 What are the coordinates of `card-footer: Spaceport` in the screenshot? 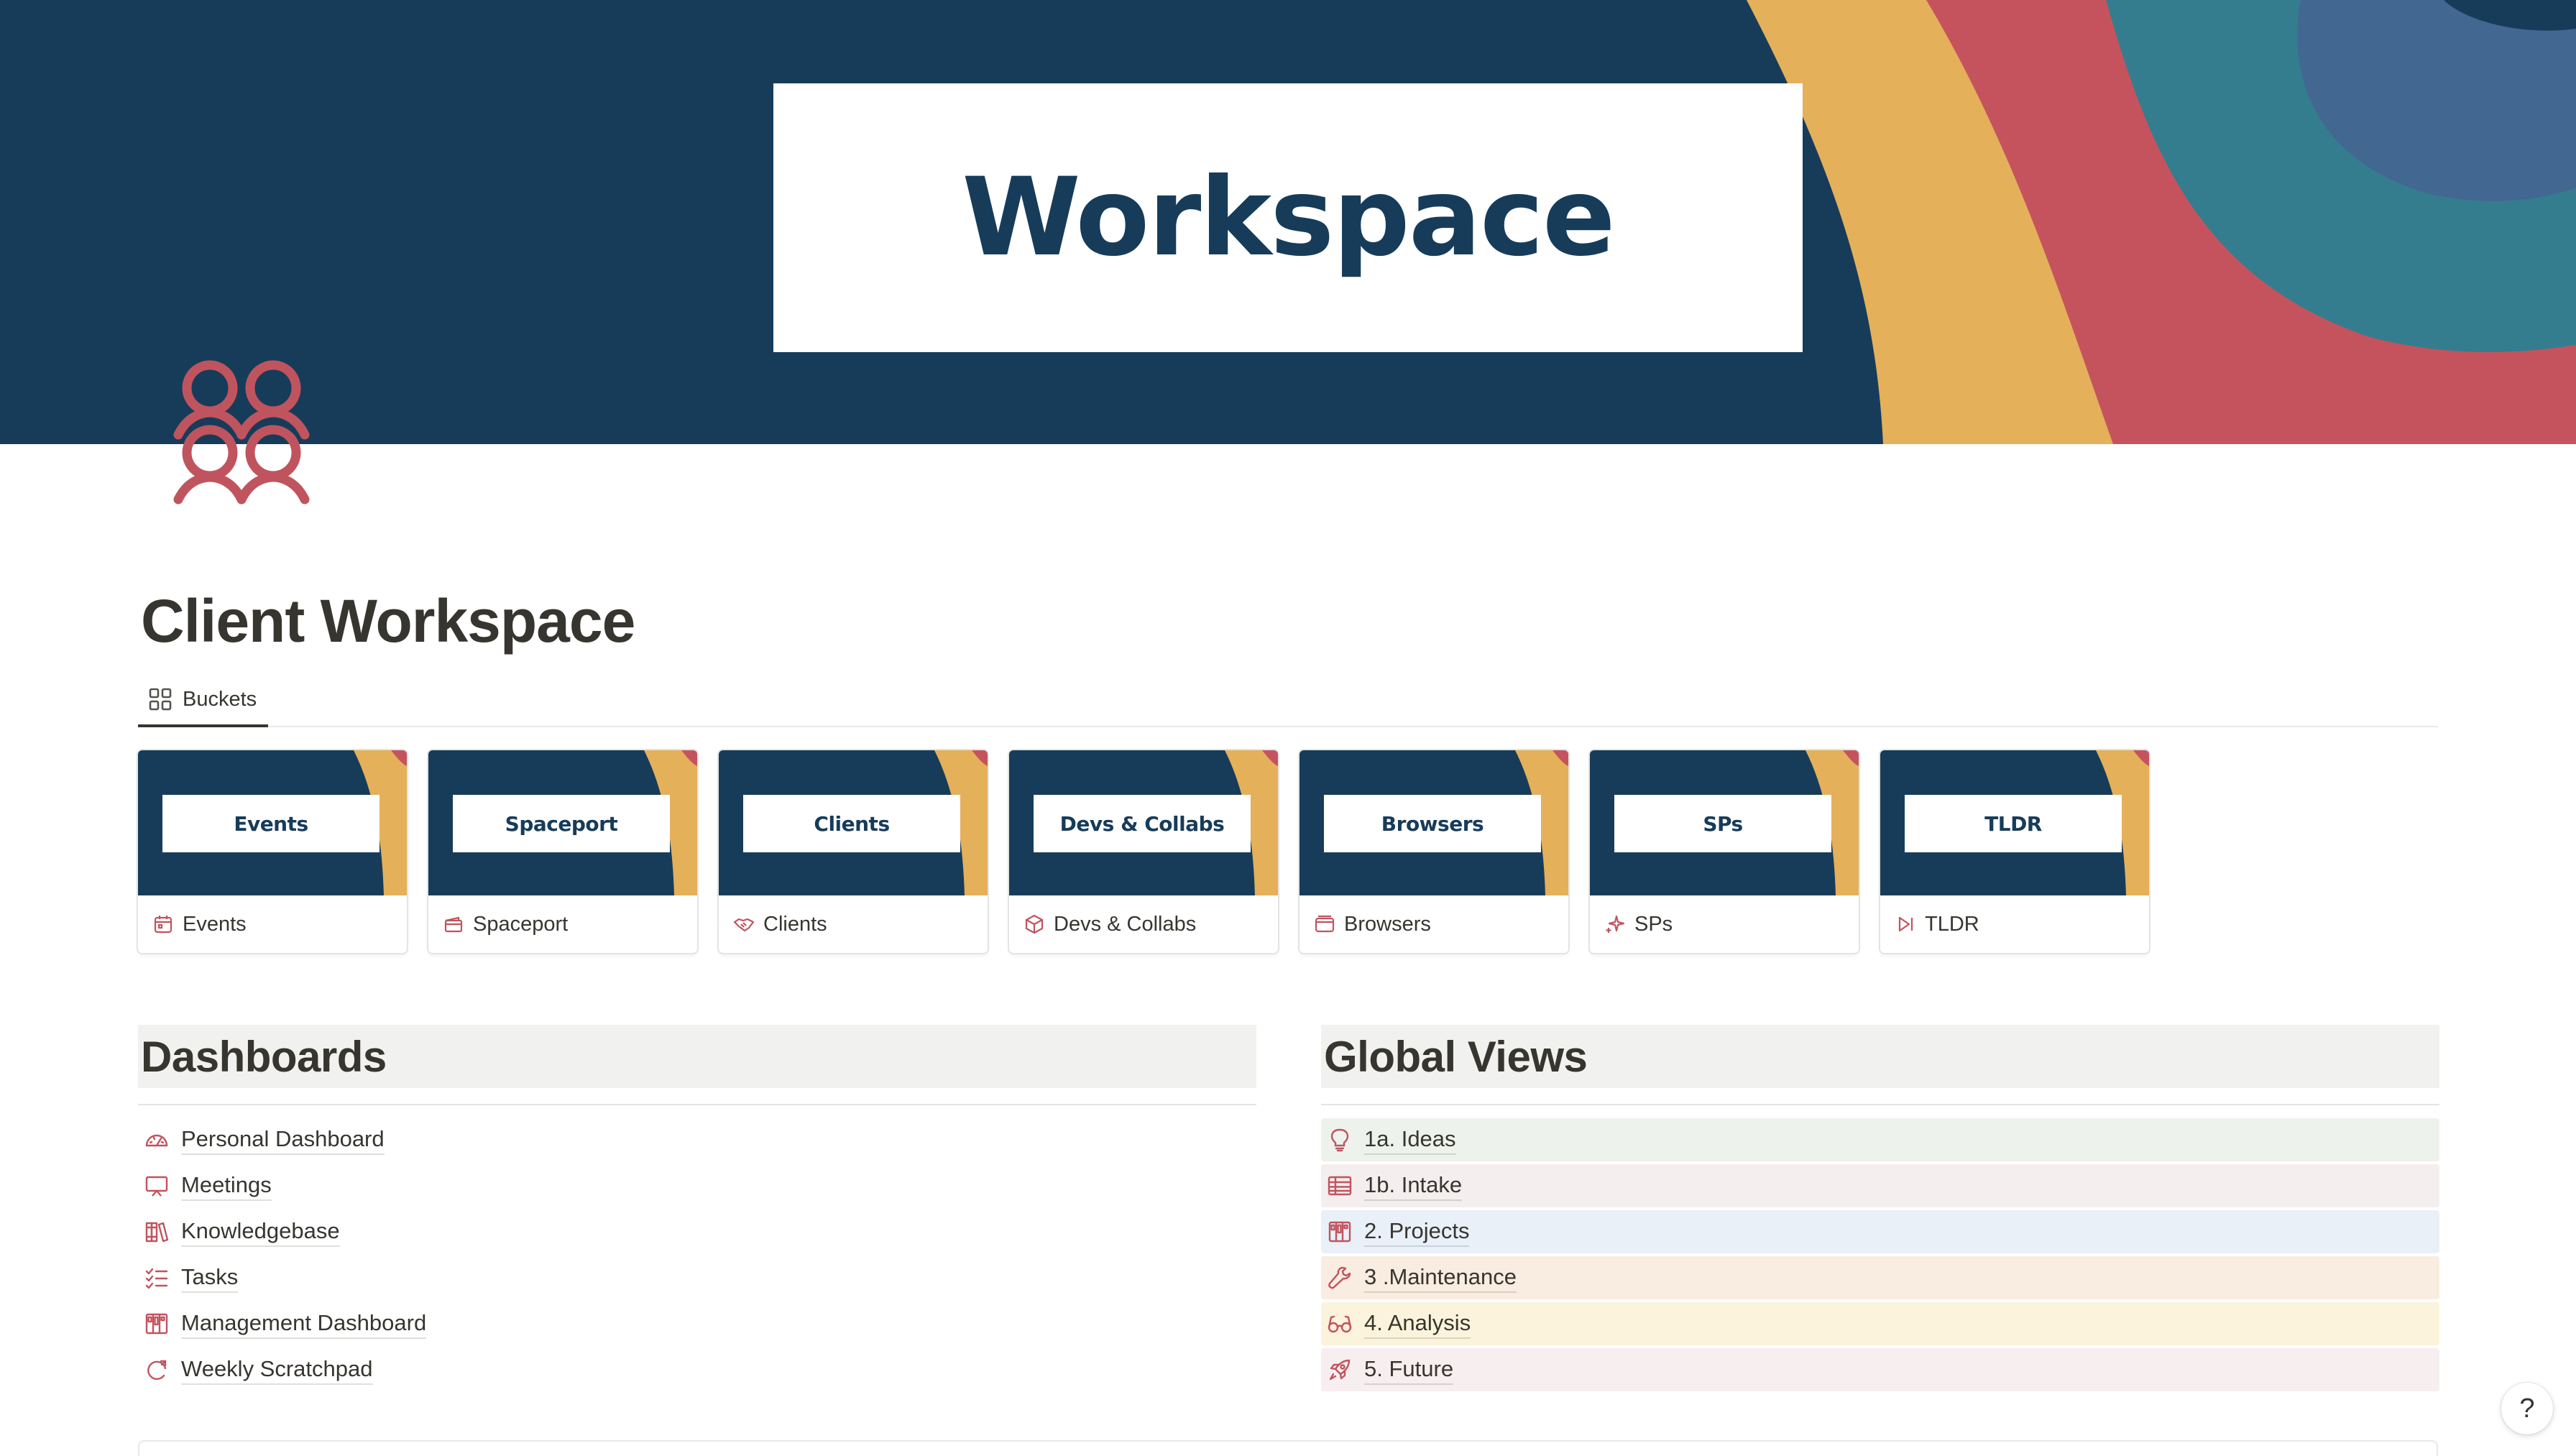 It's located at (562, 924).